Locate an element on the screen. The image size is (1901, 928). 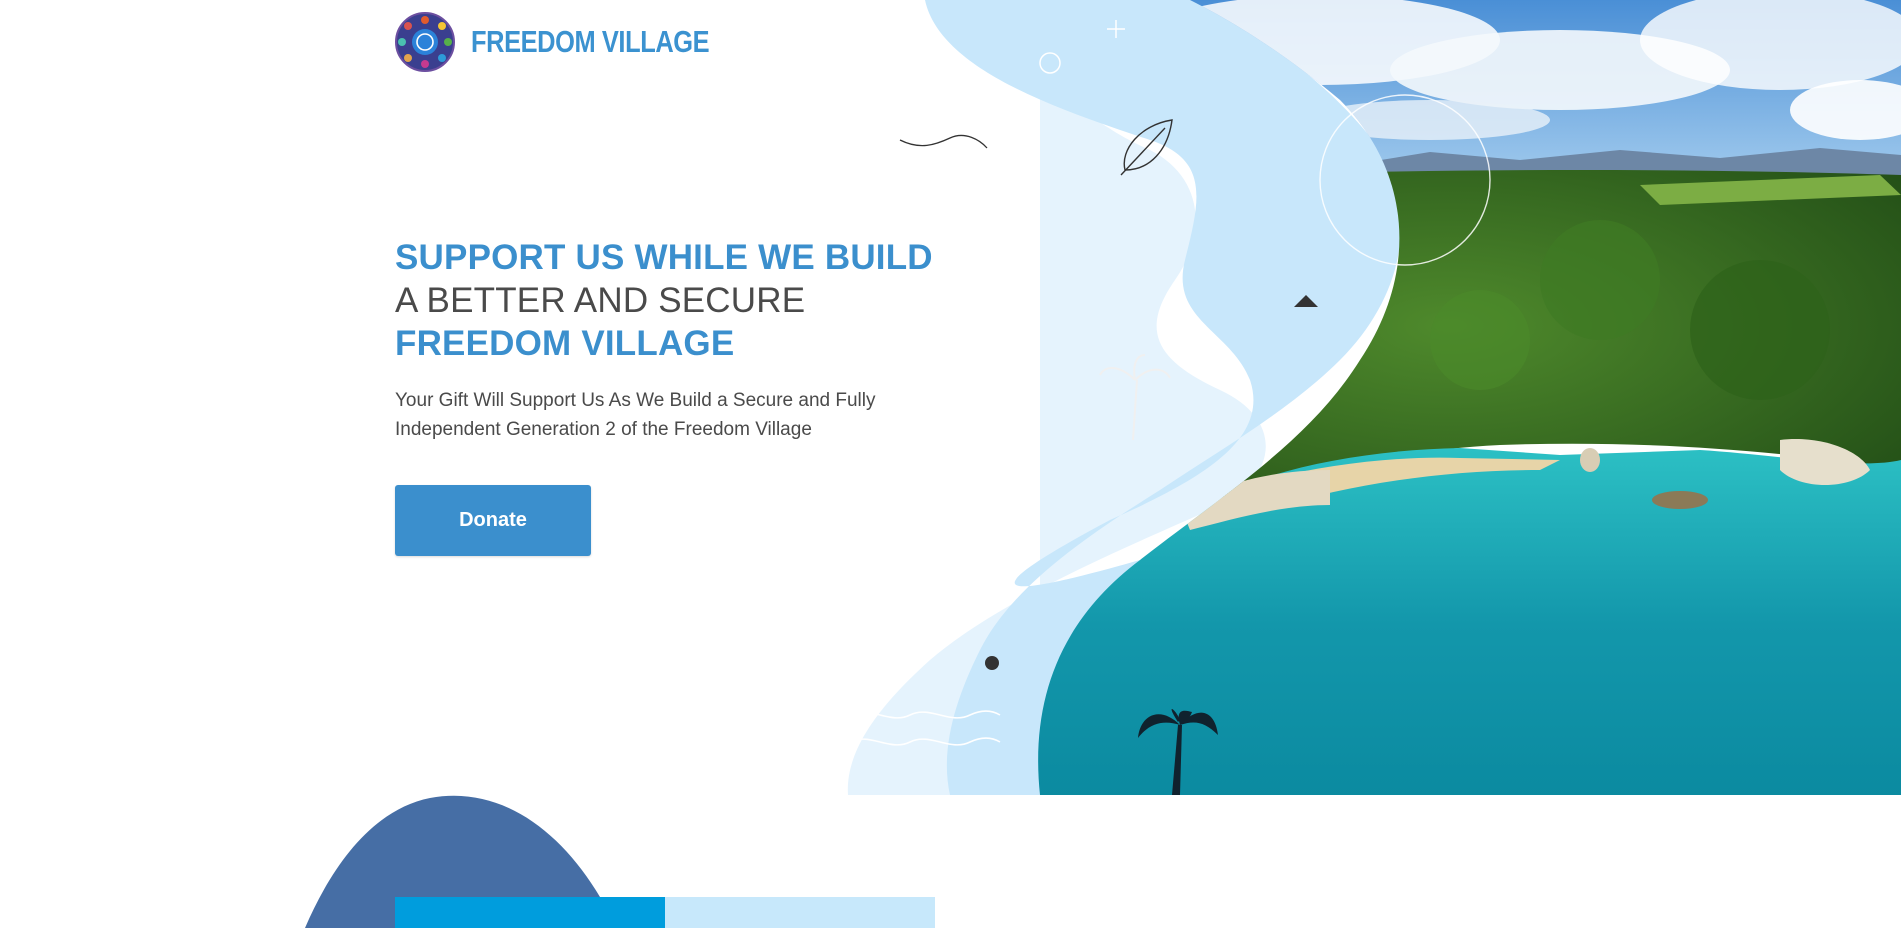
squiggle-icon is located at coordinates (943, 141).